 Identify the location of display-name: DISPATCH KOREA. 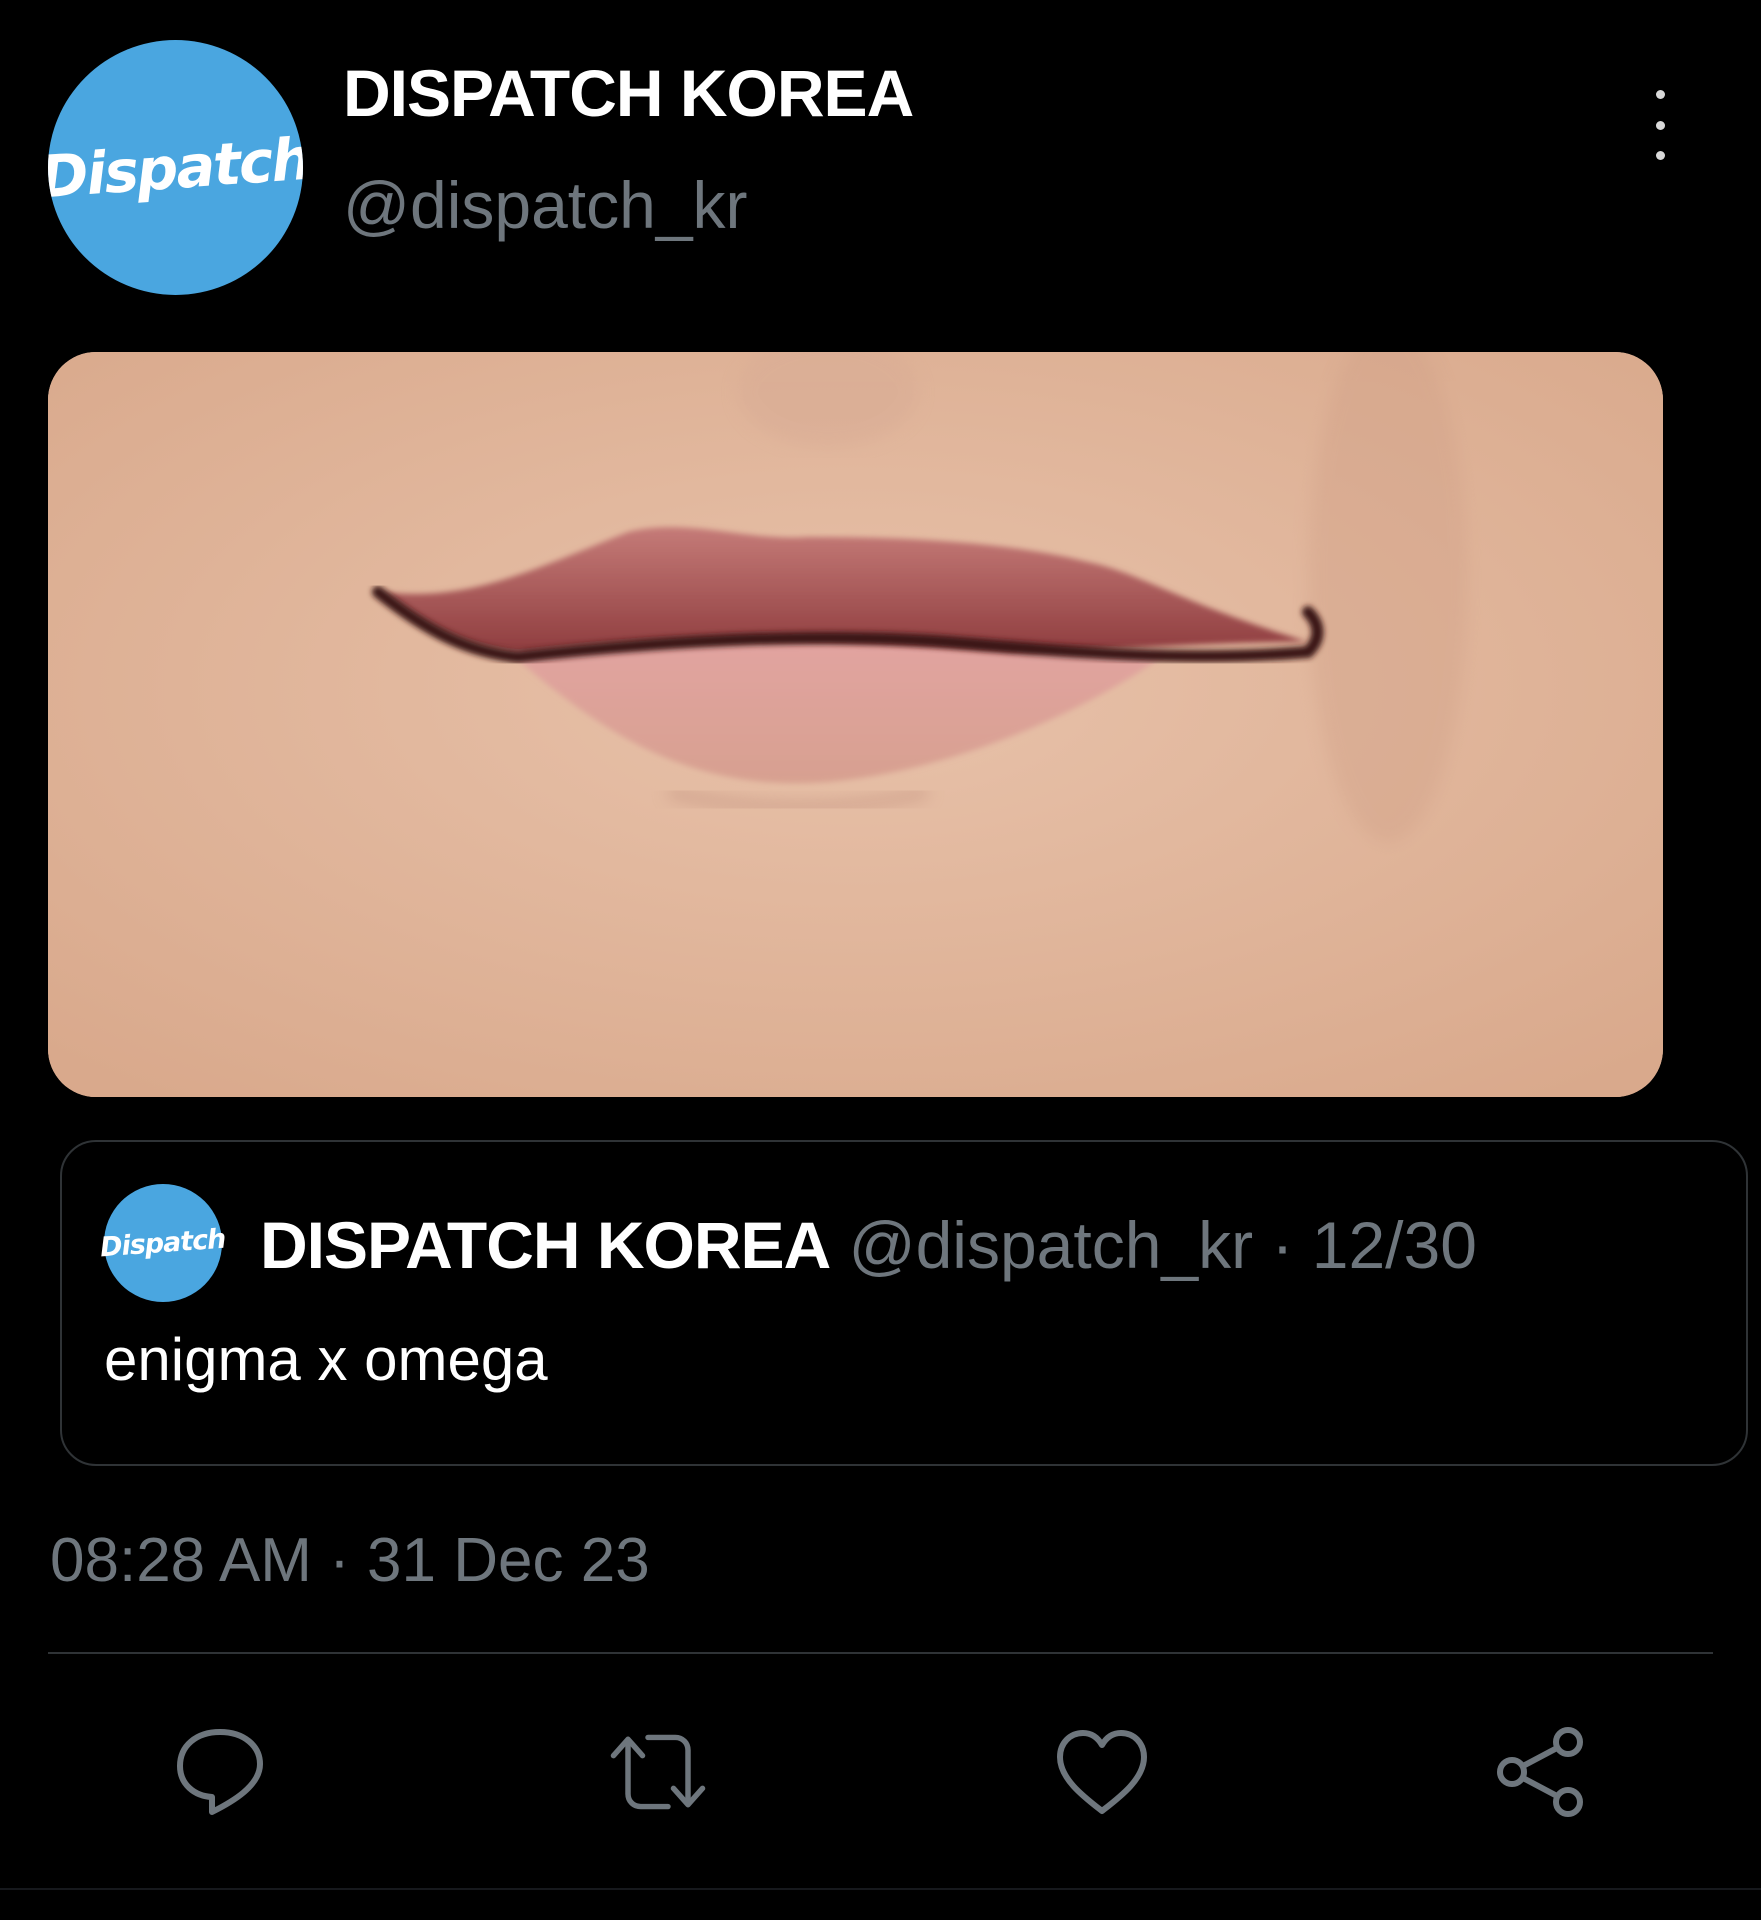
(628, 93).